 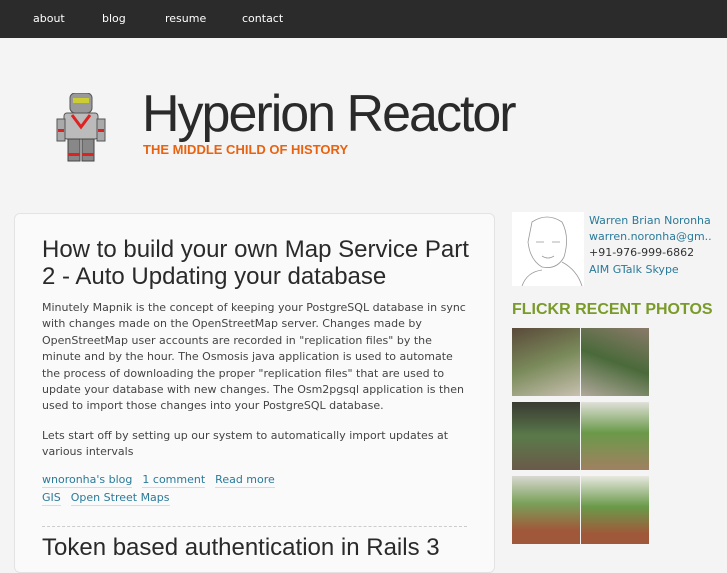 I want to click on site-title: Hyperion Reactor, so click(x=329, y=114).